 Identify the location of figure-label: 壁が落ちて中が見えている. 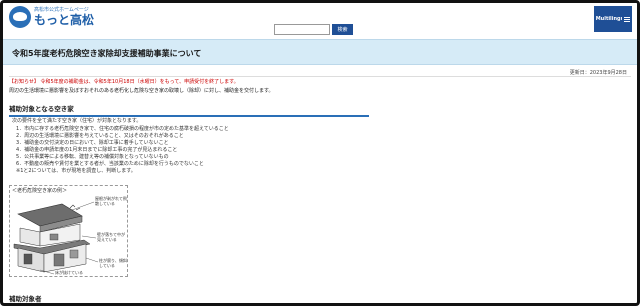
(111, 237).